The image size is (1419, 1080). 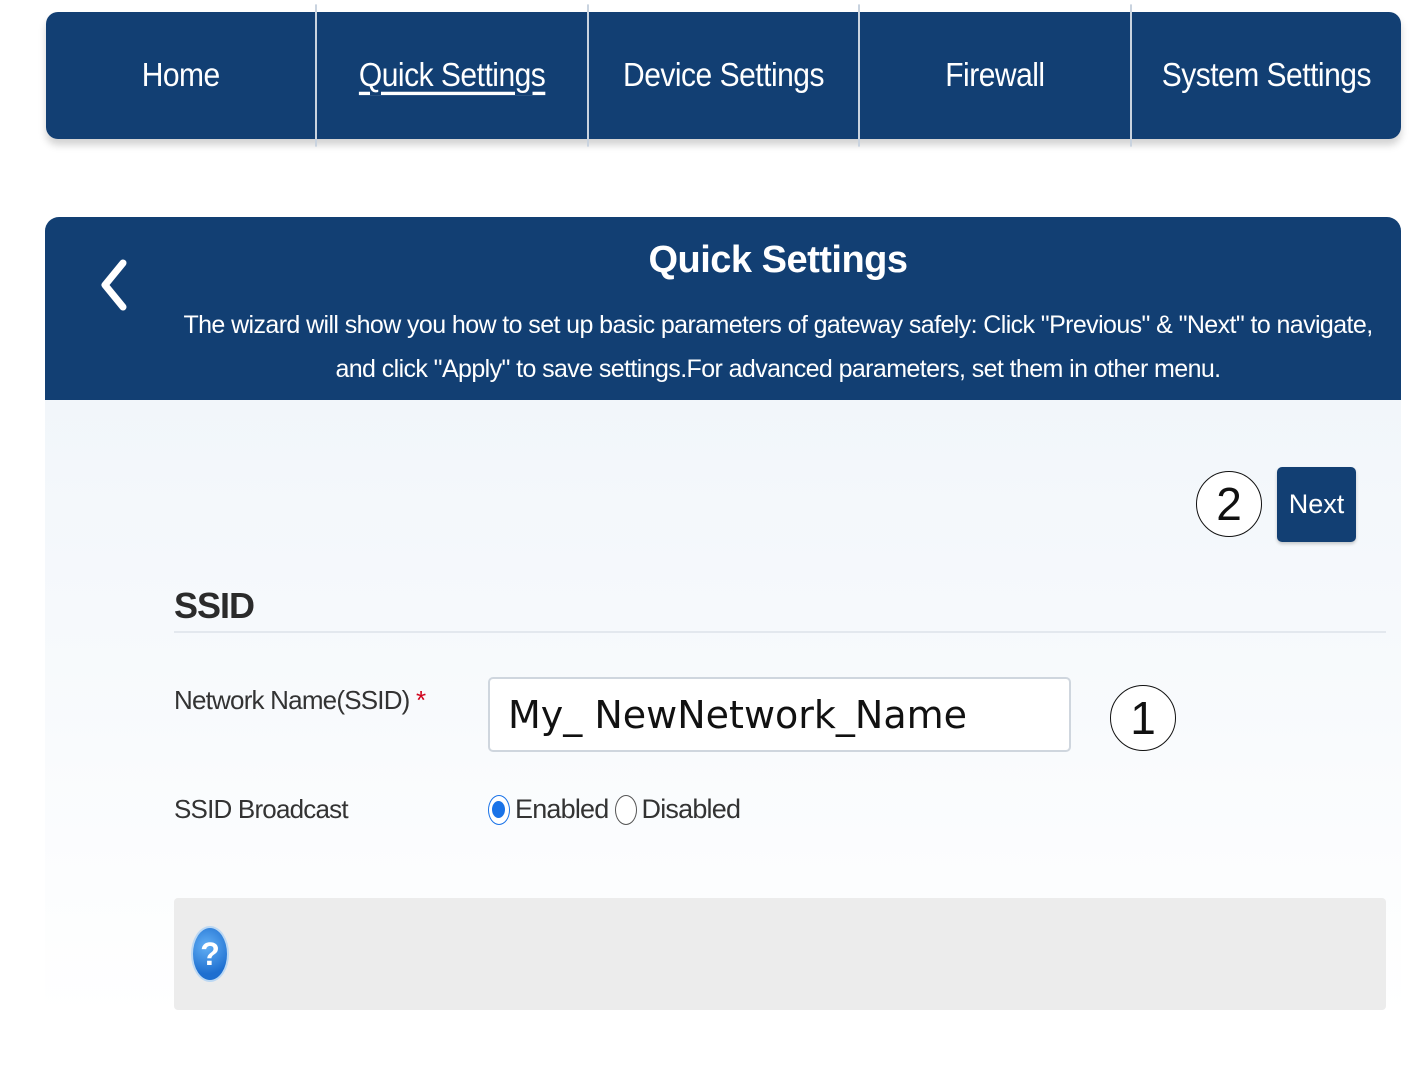 I want to click on nav-home: Home, so click(x=180, y=75).